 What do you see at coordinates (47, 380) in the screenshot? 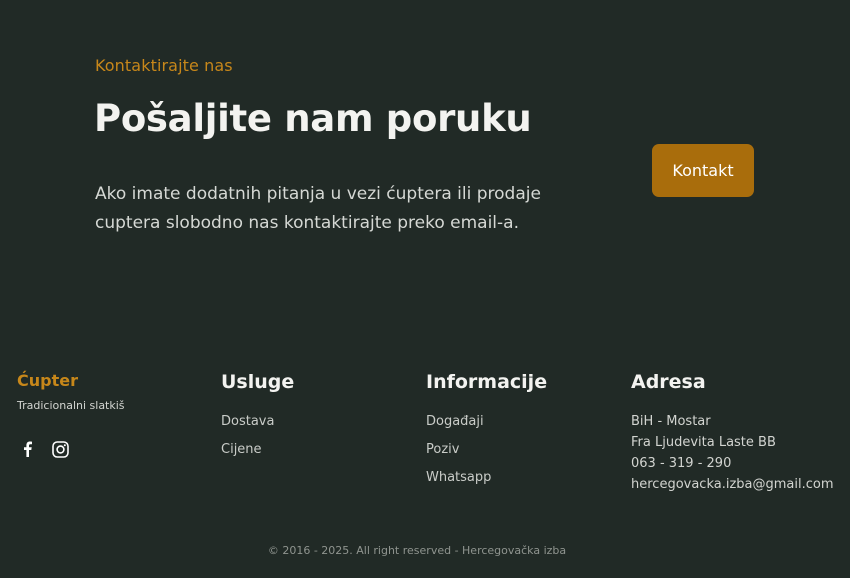
I see `footer-brand-title: Ćupter` at bounding box center [47, 380].